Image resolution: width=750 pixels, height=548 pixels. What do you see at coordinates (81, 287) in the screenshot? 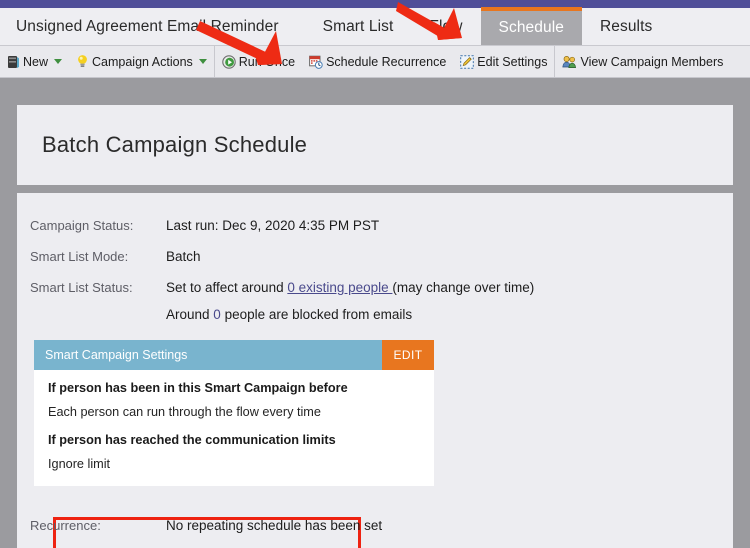
I see `smart-list-status-label: Smart List Status:` at bounding box center [81, 287].